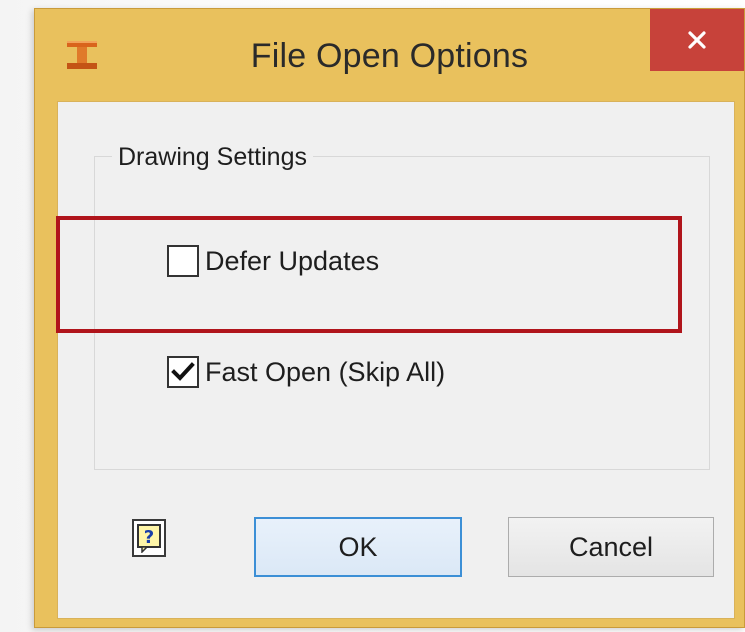 This screenshot has width=745, height=632. What do you see at coordinates (82, 55) in the screenshot?
I see `inventor-app-icon` at bounding box center [82, 55].